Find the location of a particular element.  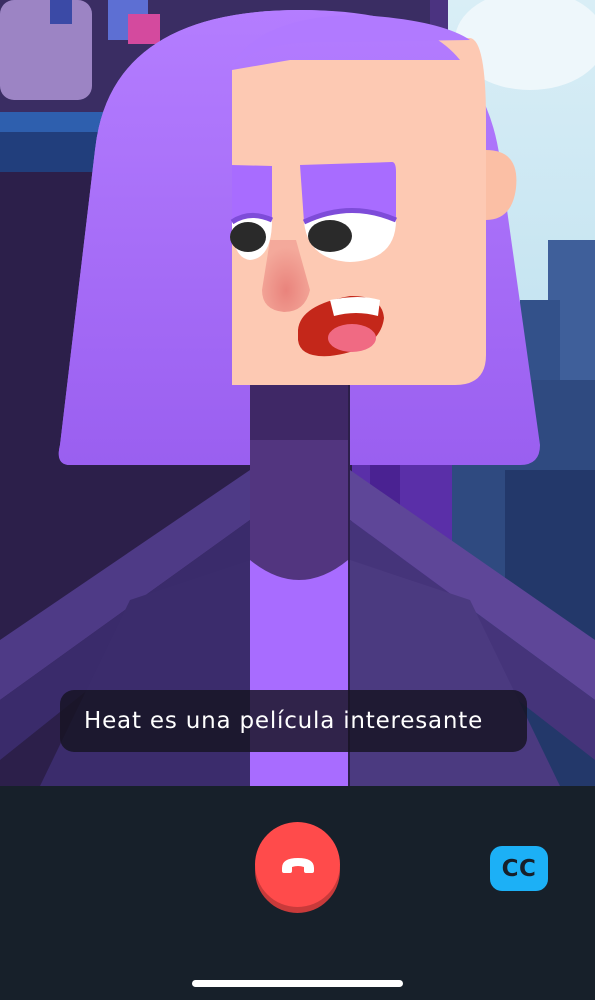

home-indicator is located at coordinates (297, 983).